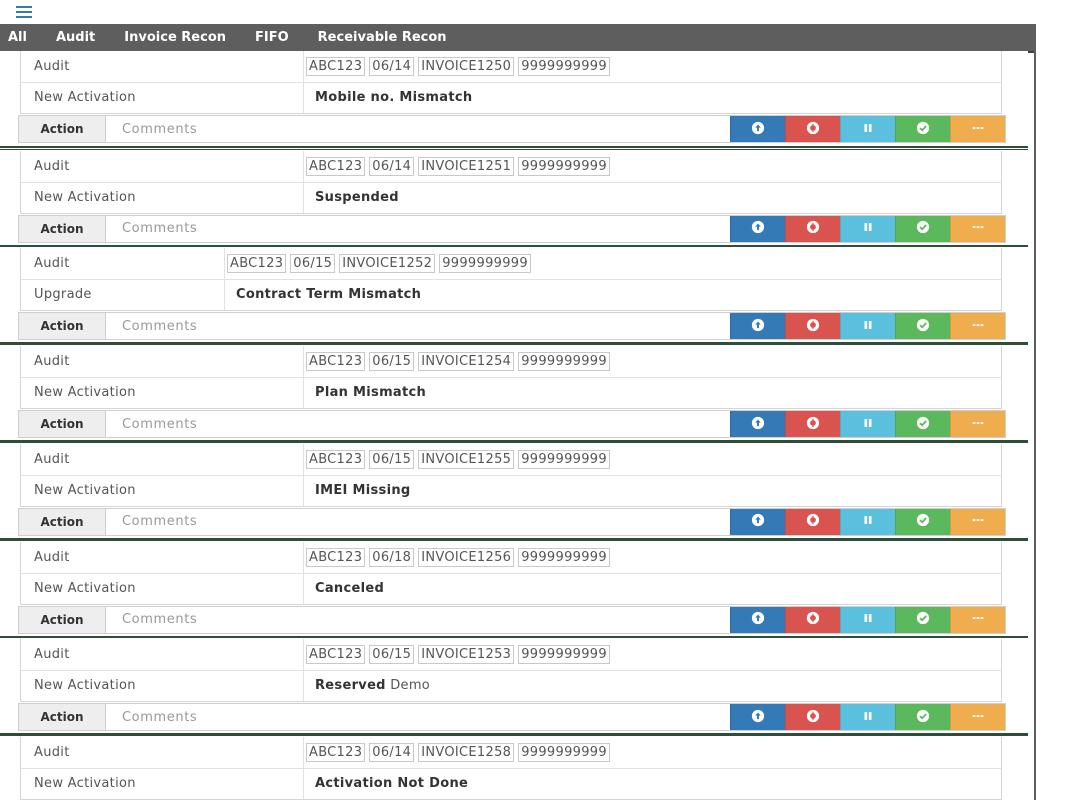 The image size is (1068, 800). I want to click on status-label: Canceled, so click(350, 588).